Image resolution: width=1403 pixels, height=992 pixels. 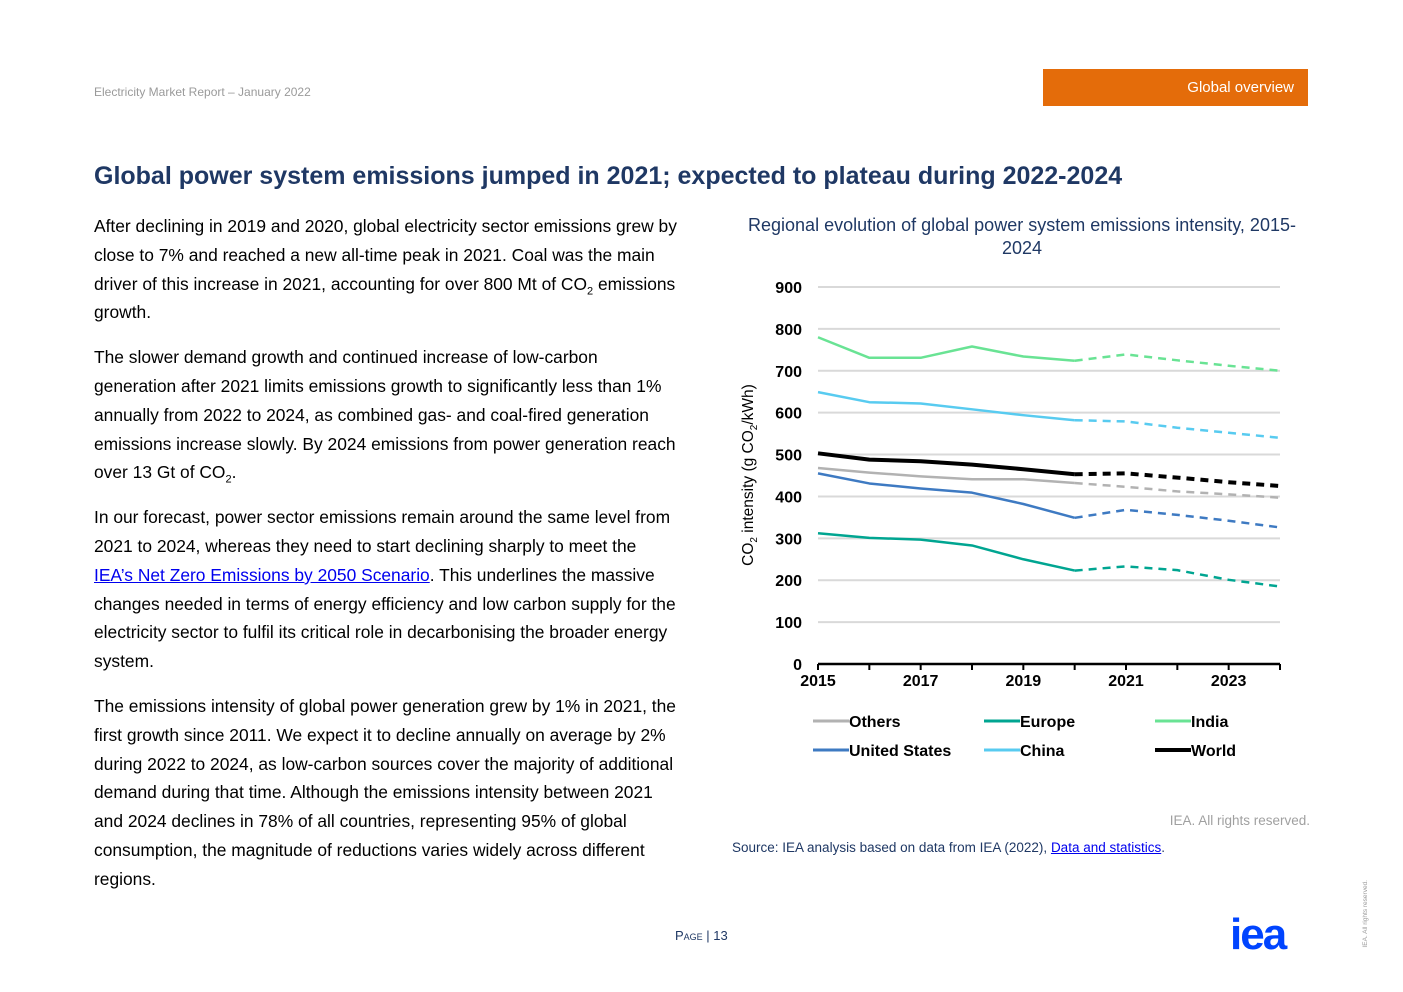 What do you see at coordinates (788, 623) in the screenshot?
I see `y-tick-label: 100` at bounding box center [788, 623].